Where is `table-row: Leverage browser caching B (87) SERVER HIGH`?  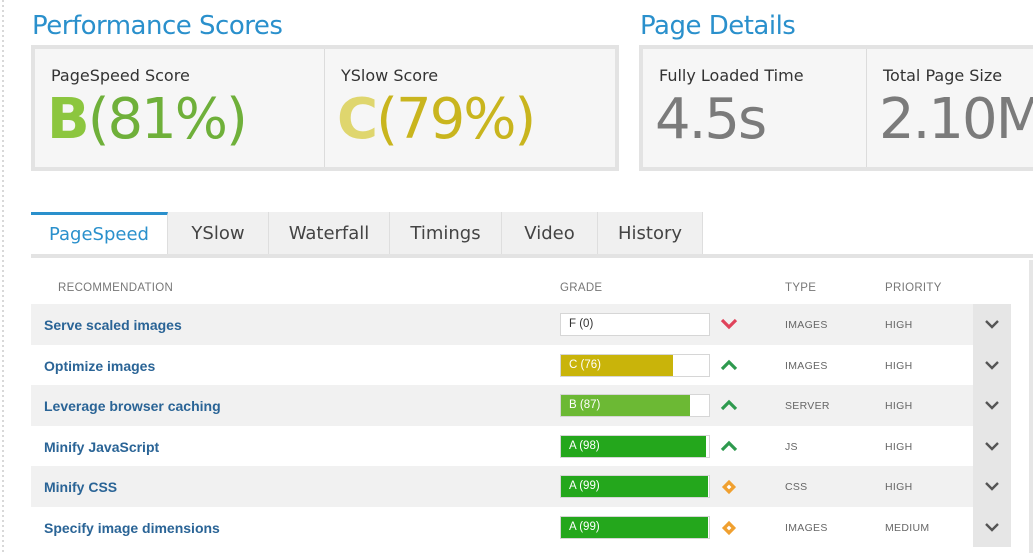 table-row: Leverage browser caching B (87) SERVER HIGH is located at coordinates (521, 405).